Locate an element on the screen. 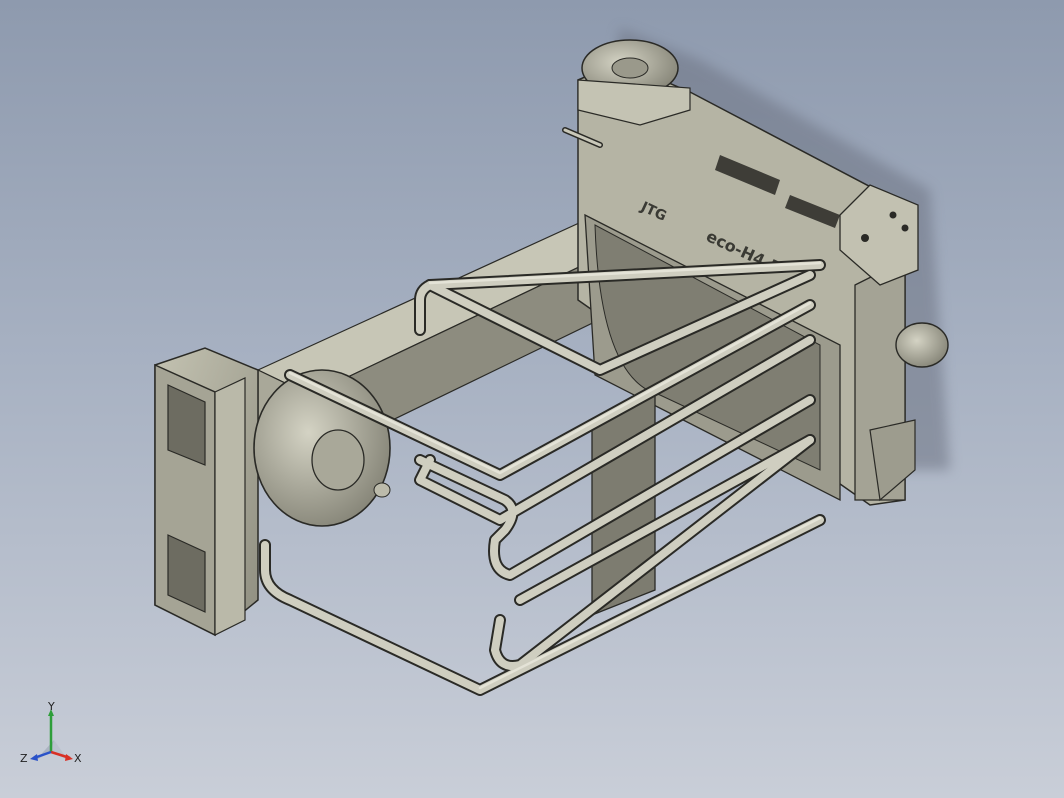 The width and height of the screenshot is (1064, 798). x-axis-label: X is located at coordinates (78, 758).